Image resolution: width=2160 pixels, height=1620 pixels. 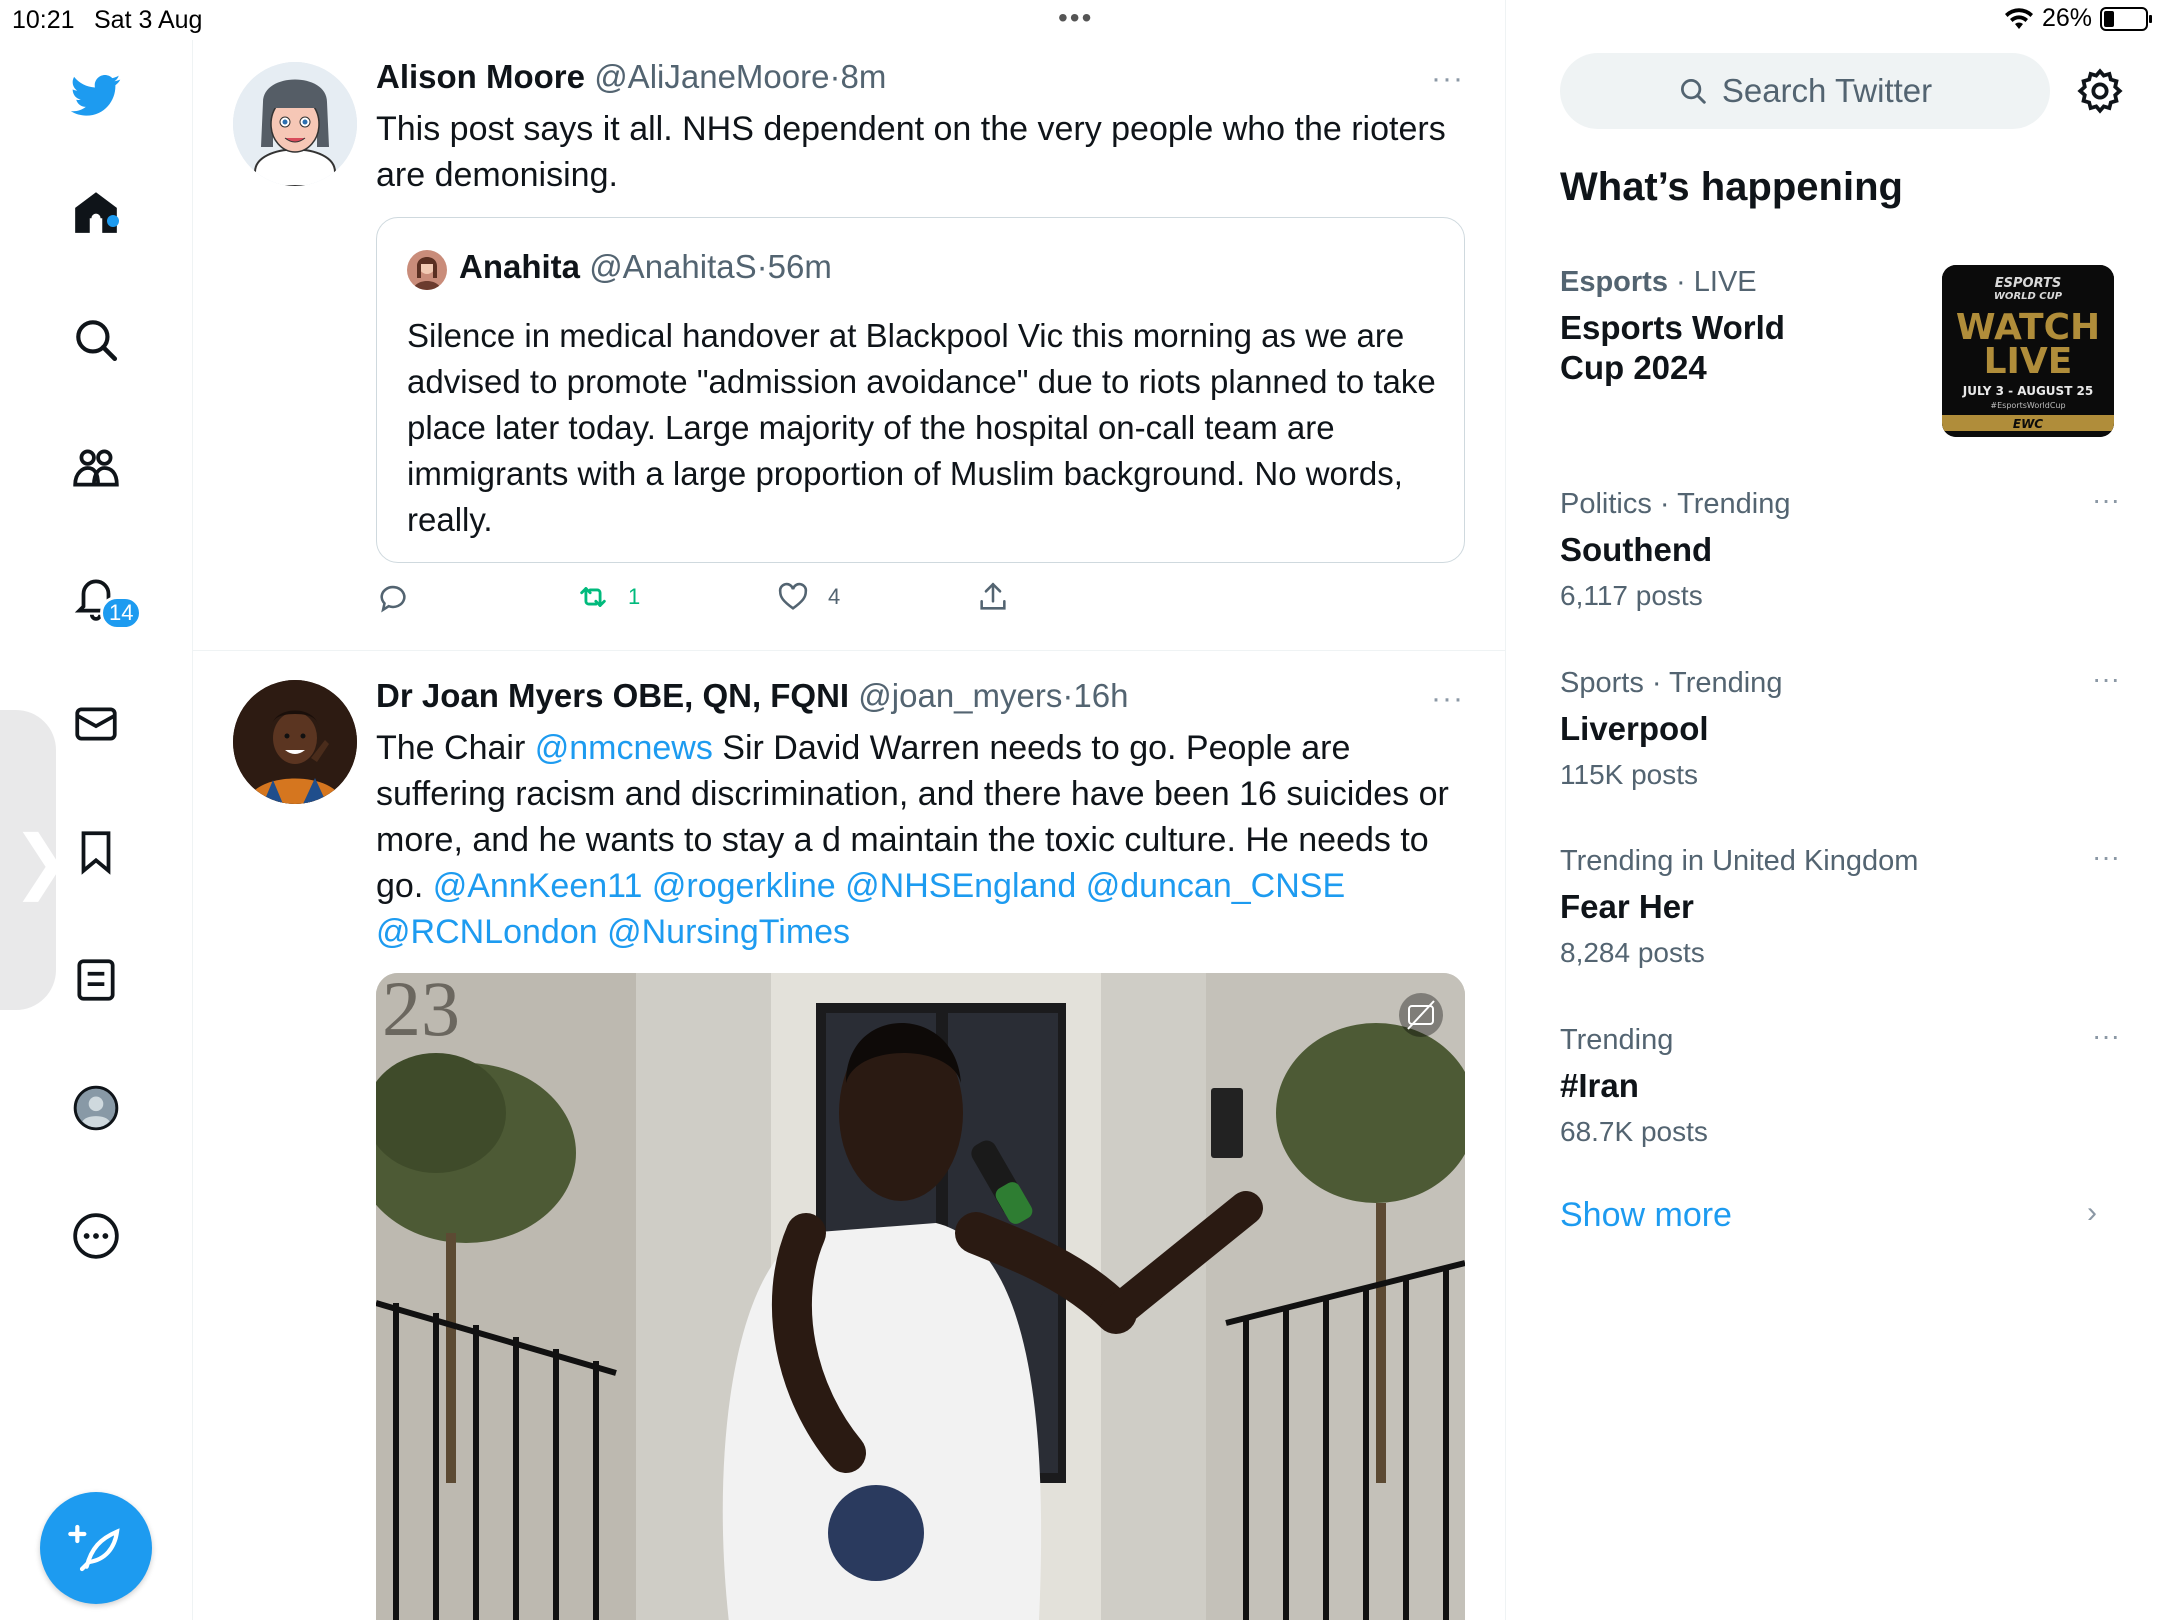 I want to click on trend-category-label: Esports, so click(x=1614, y=282).